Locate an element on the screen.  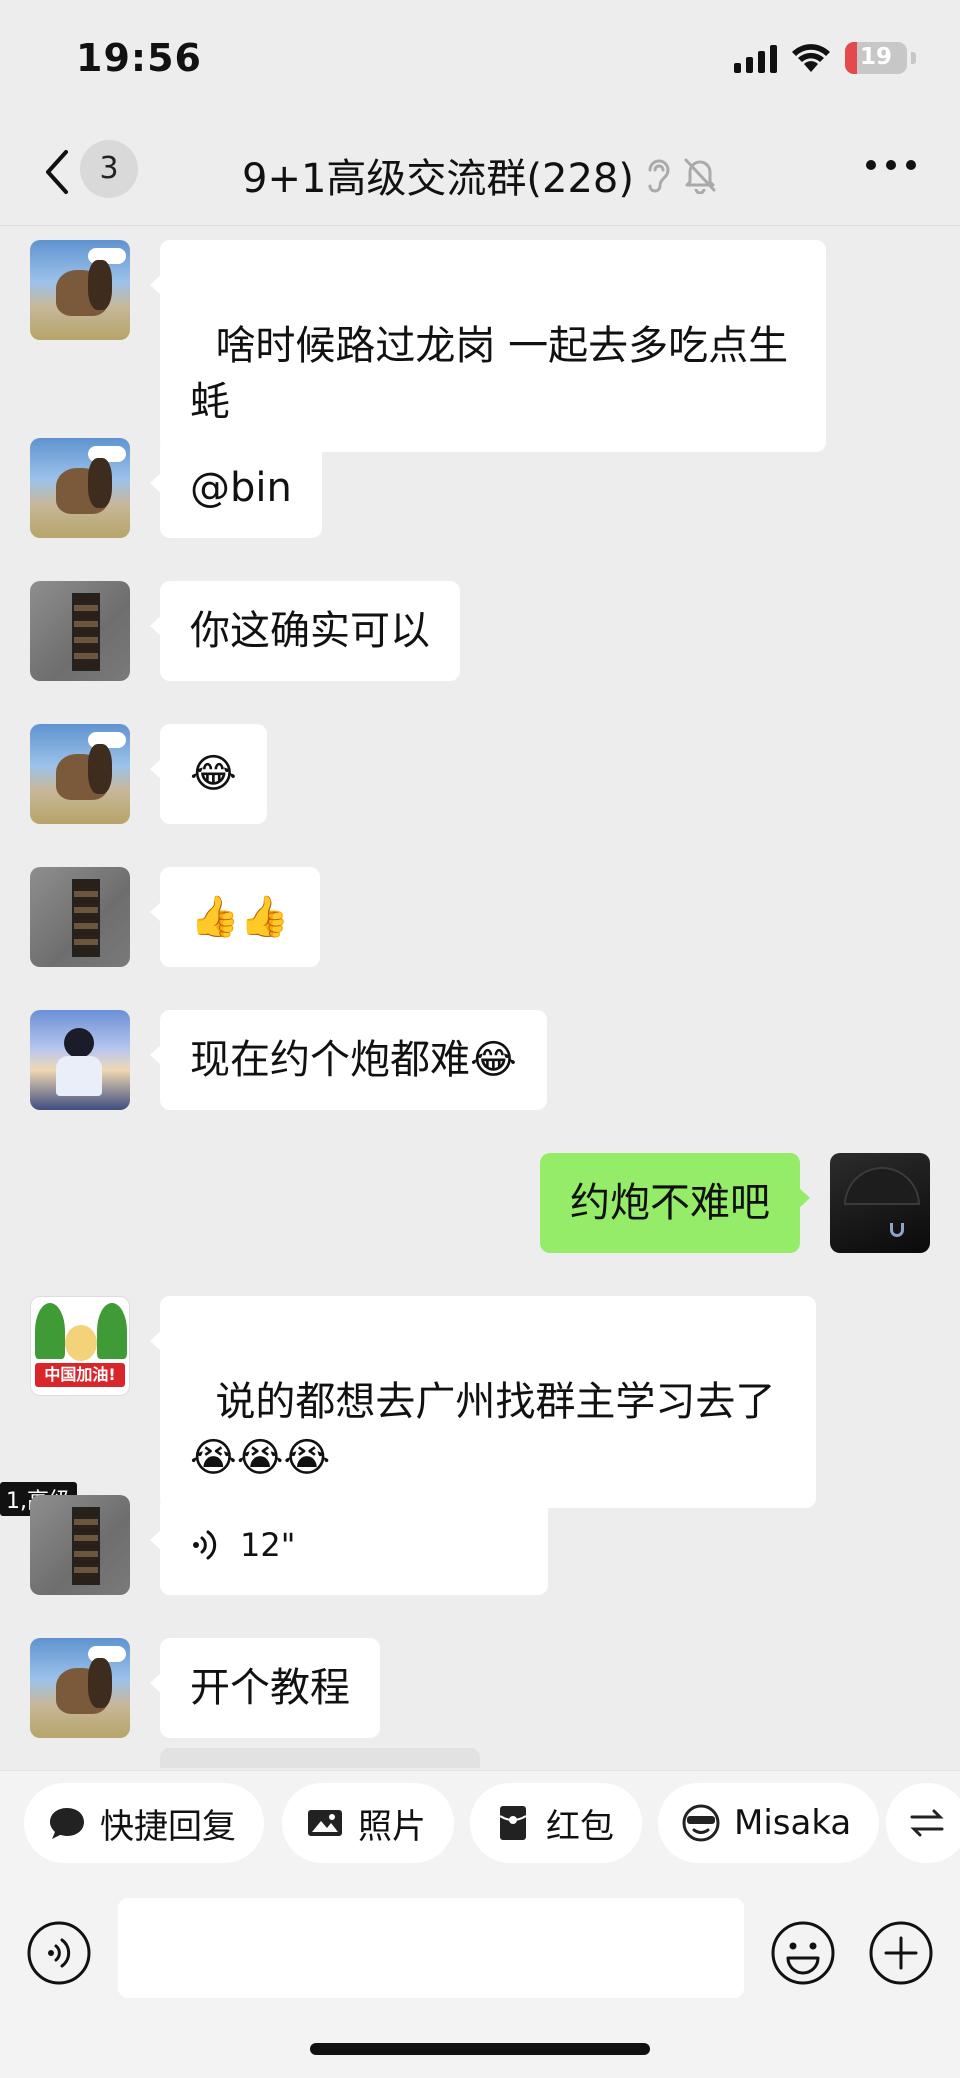
input-bar is located at coordinates (480, 1976).